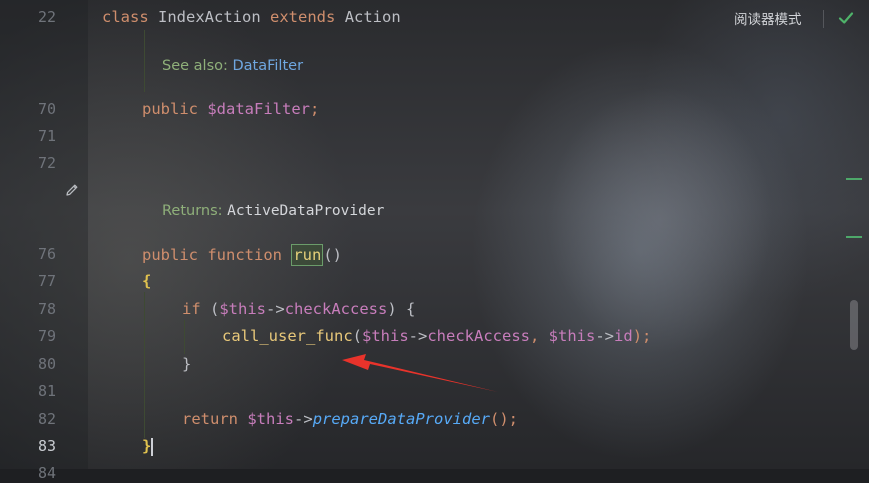 The image size is (869, 483). I want to click on keyword: return, so click(210, 419).